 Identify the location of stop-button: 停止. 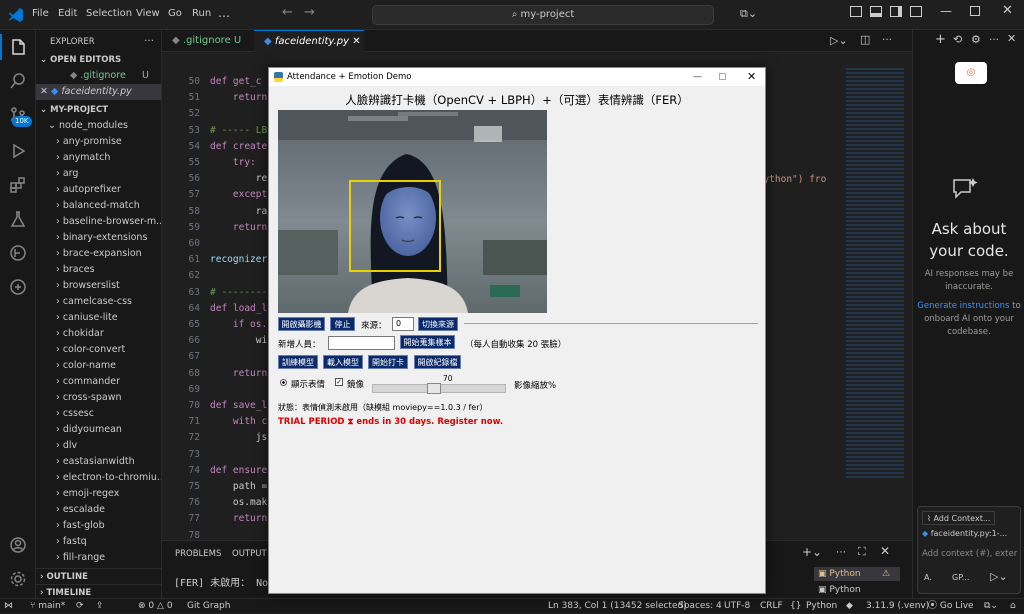
(342, 324).